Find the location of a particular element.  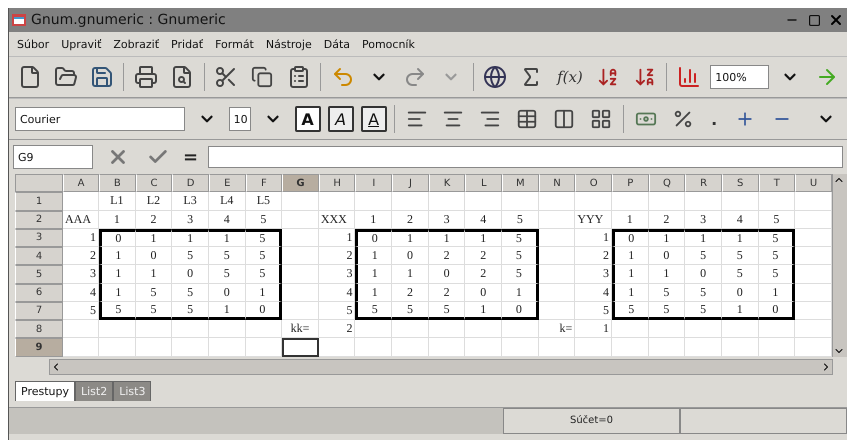

column-header: S is located at coordinates (740, 183).